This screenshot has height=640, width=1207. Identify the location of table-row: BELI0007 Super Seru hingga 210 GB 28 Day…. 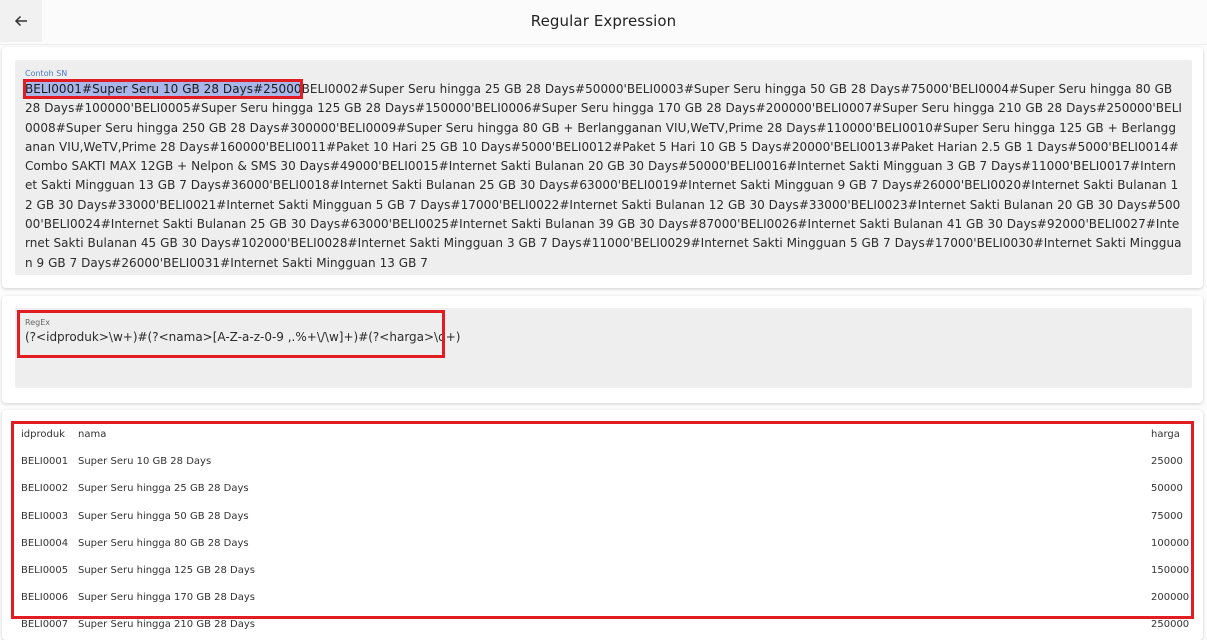
(601, 623).